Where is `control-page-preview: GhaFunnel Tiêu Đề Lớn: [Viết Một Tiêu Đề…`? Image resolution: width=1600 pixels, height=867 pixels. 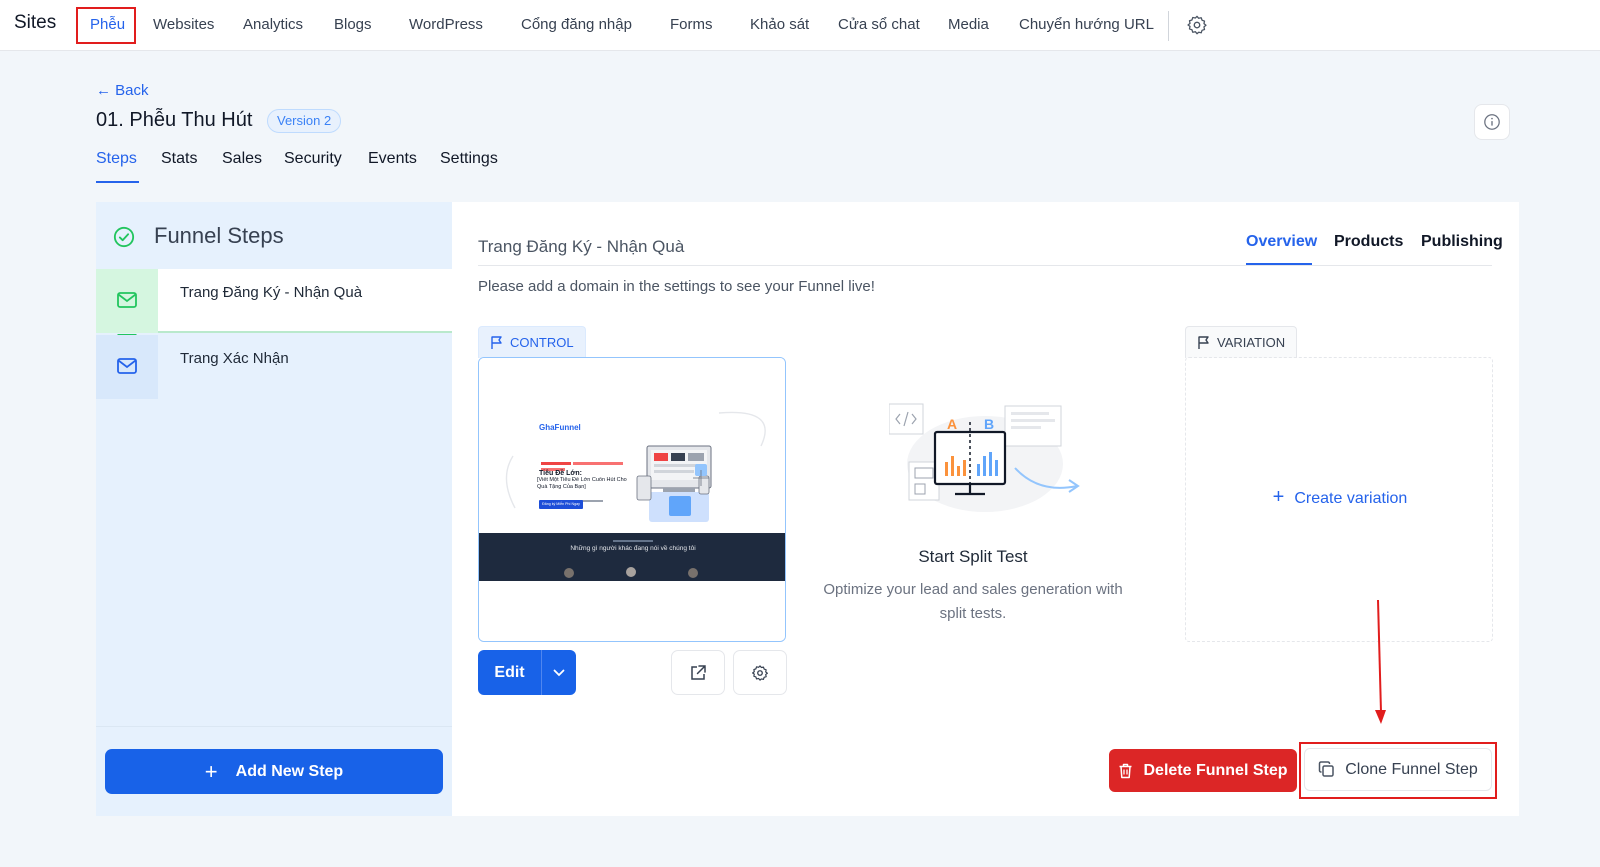
control-page-preview: GhaFunnel Tiêu Đề Lớn: [Viết Một Tiêu Đề… is located at coordinates (632, 499).